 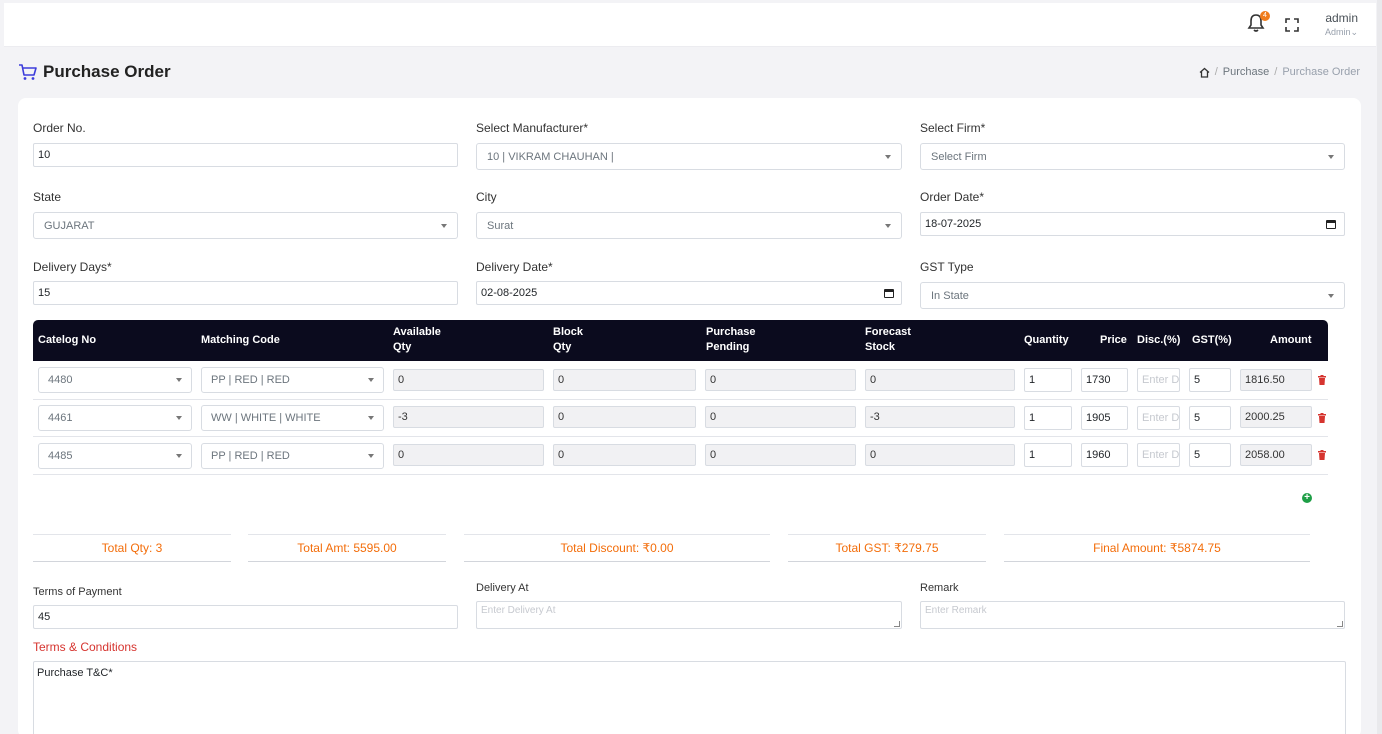 What do you see at coordinates (680, 436) in the screenshot?
I see `row-divider` at bounding box center [680, 436].